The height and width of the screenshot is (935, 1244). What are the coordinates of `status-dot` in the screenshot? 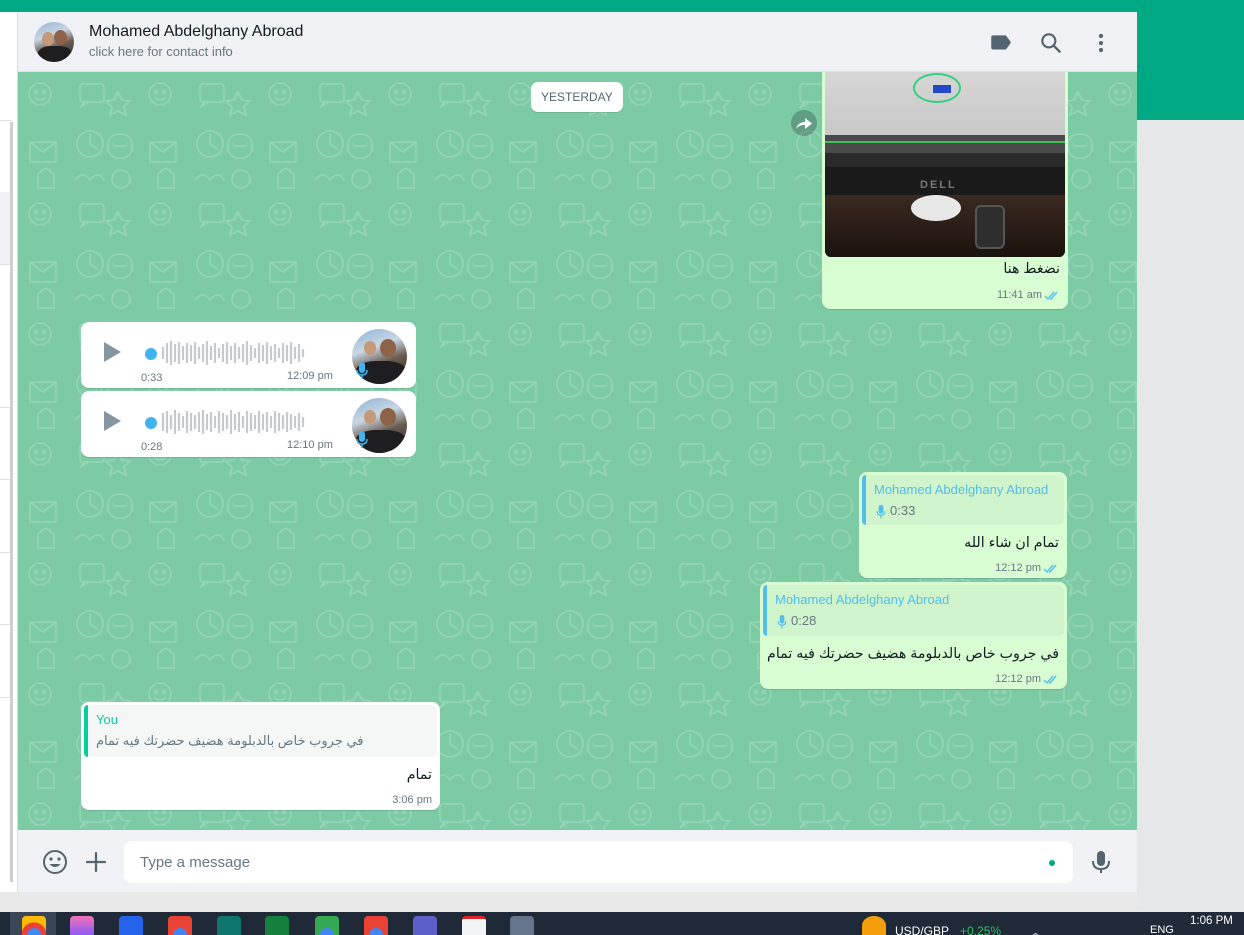 It's located at (1052, 863).